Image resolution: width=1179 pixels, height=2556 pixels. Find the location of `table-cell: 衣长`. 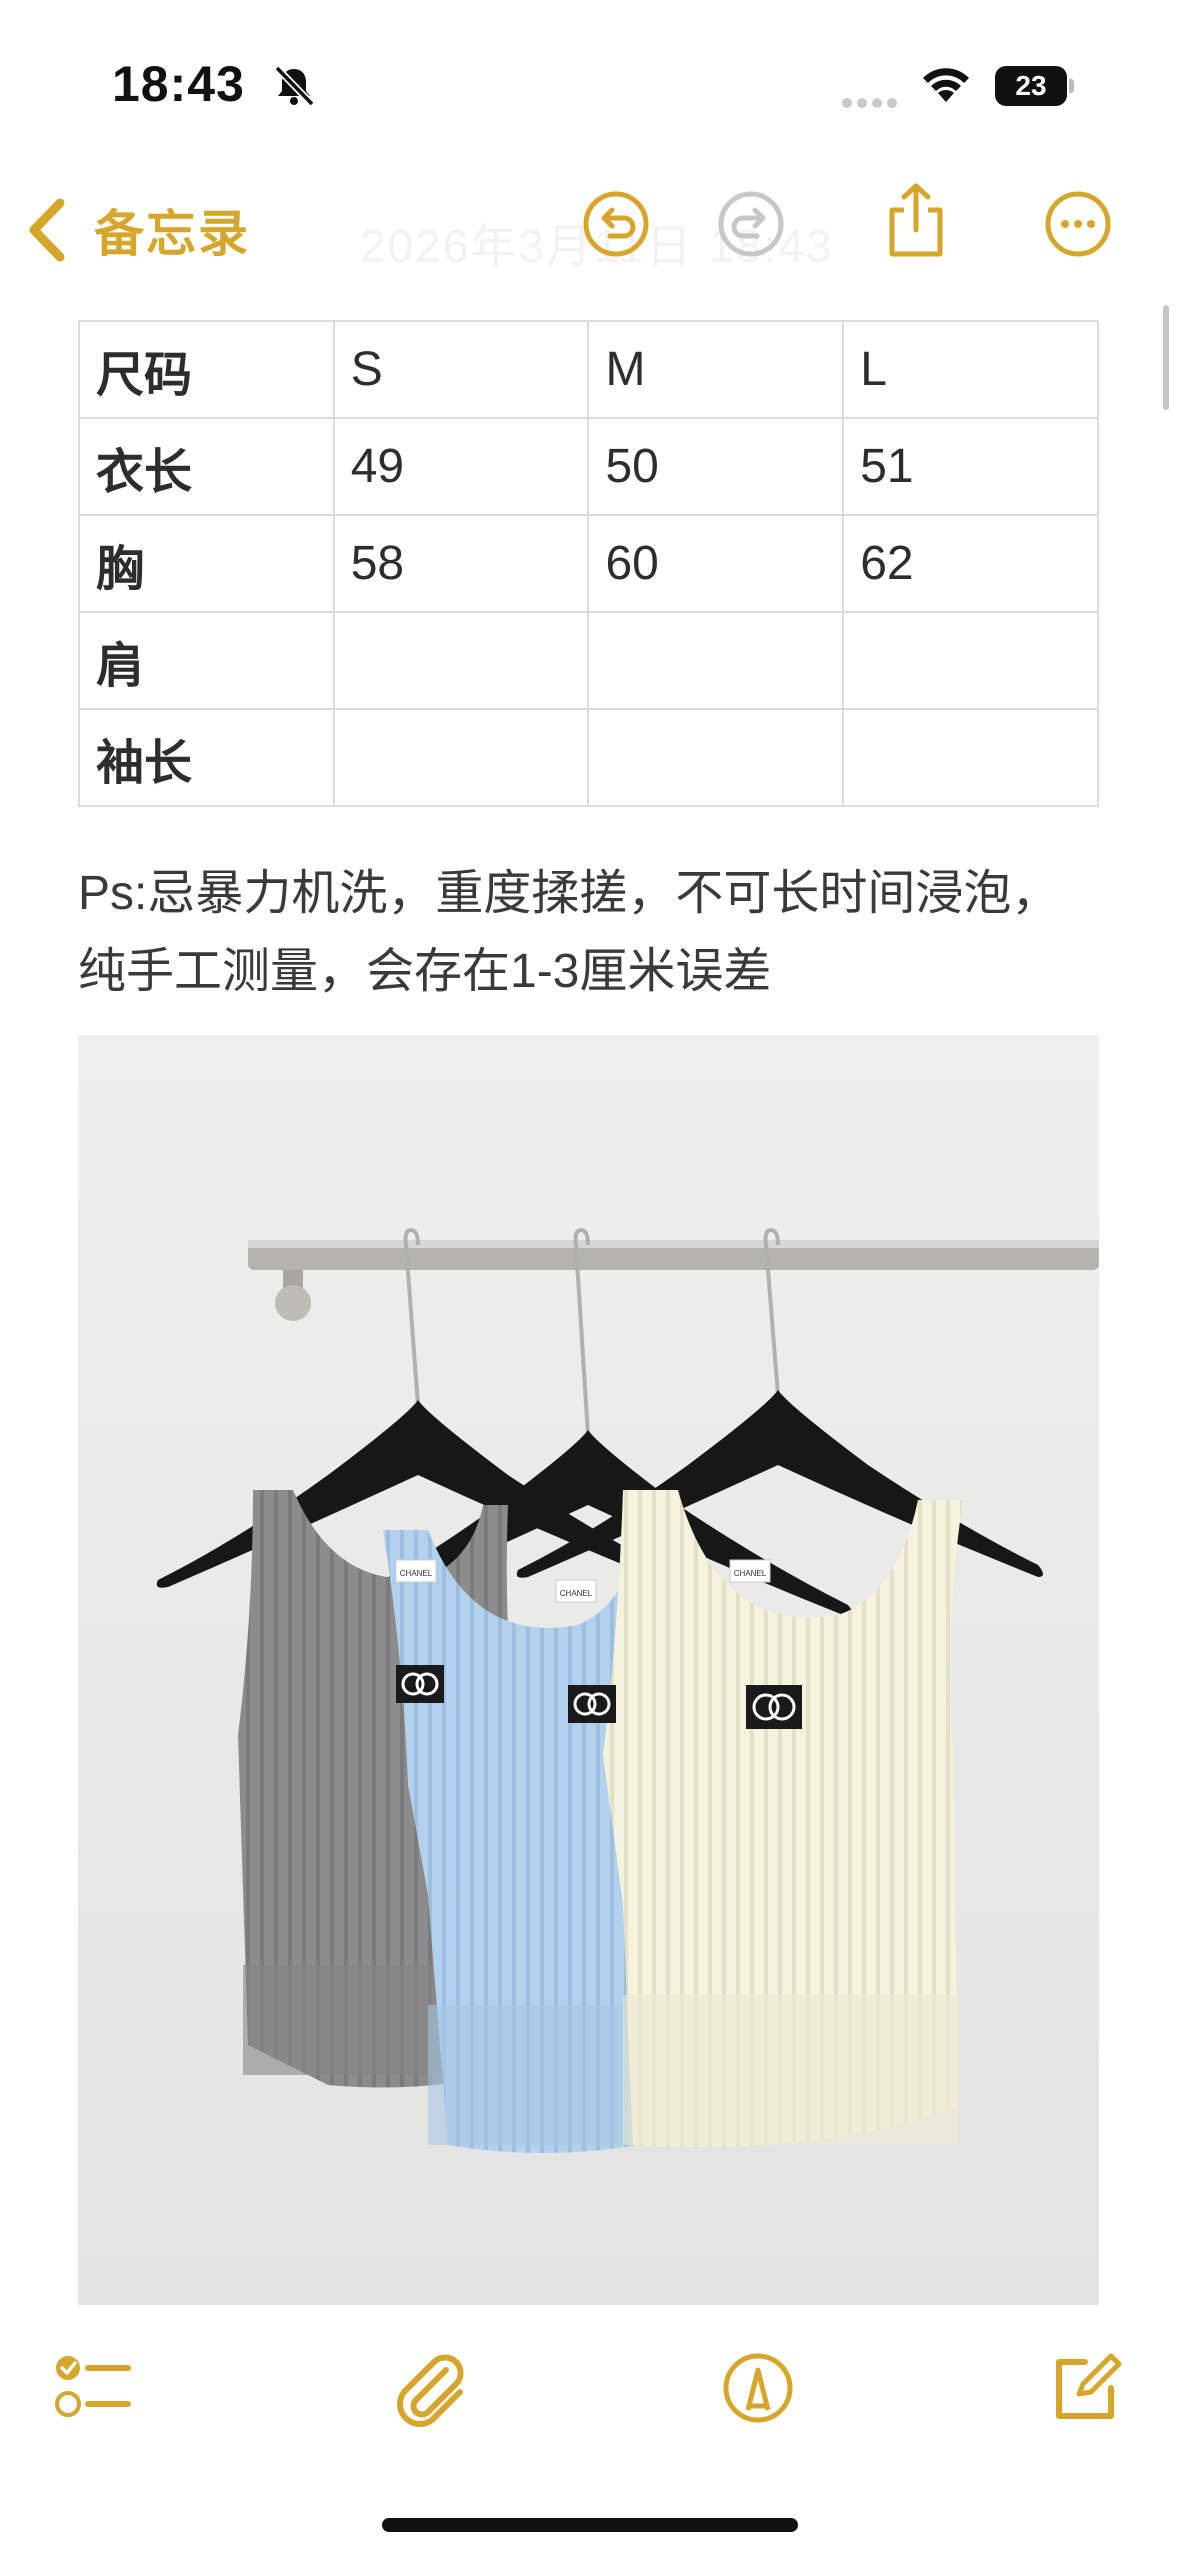

table-cell: 衣长 is located at coordinates (206, 466).